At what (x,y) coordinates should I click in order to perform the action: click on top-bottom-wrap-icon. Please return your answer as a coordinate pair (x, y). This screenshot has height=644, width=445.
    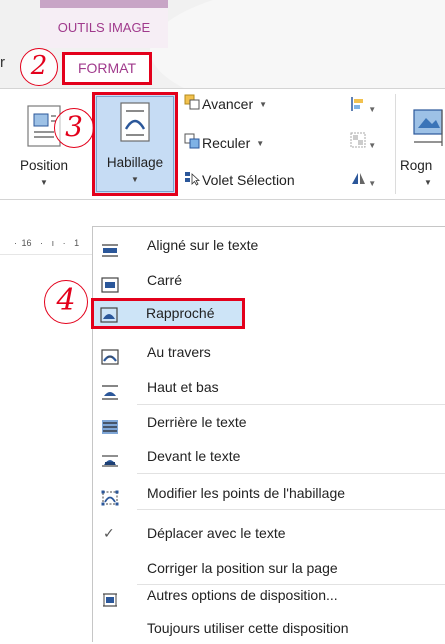
    Looking at the image, I should click on (110, 389).